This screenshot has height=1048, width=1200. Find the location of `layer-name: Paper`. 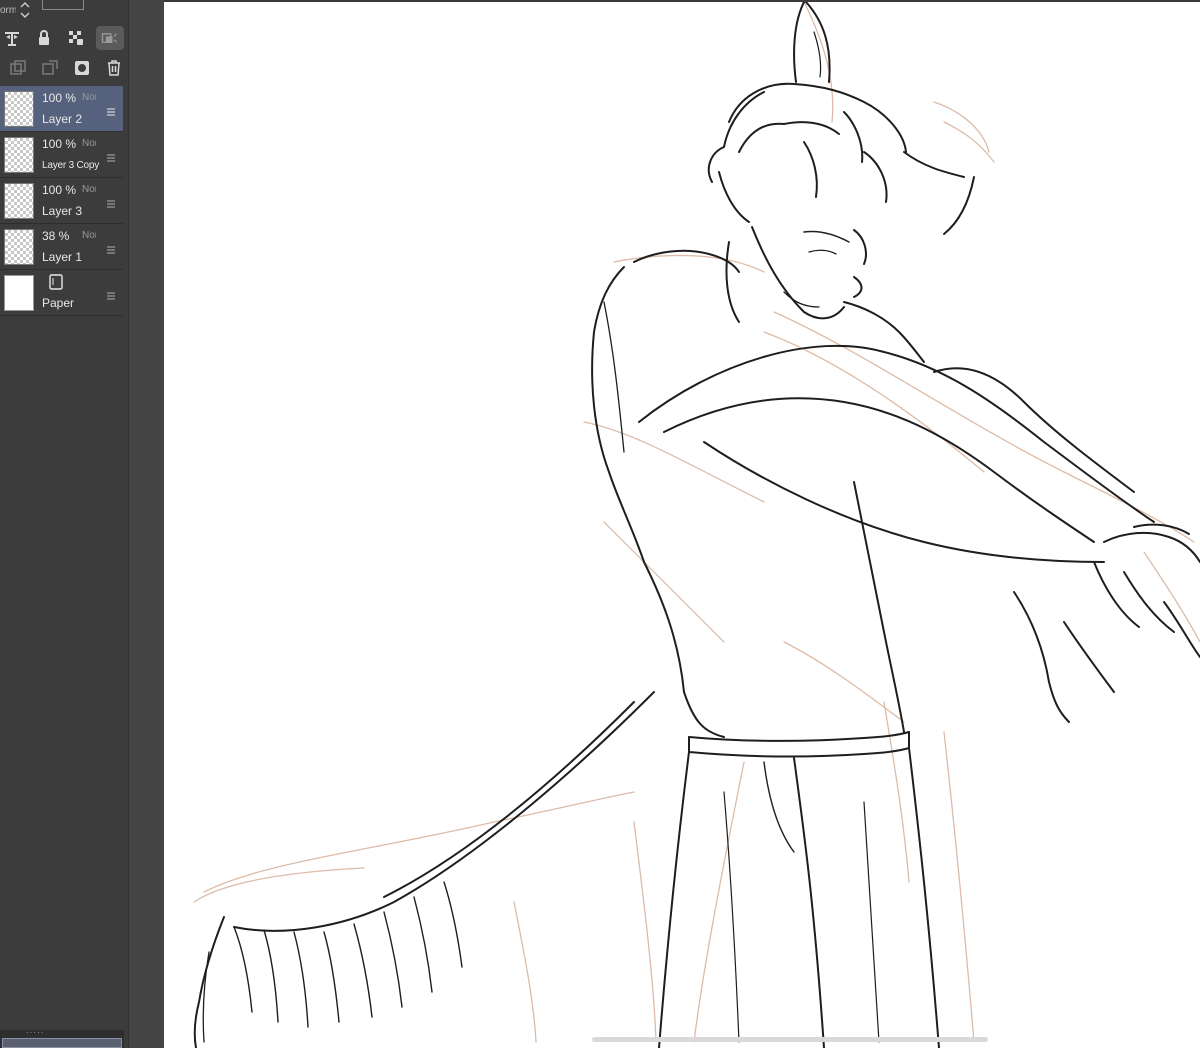

layer-name: Paper is located at coordinates (58, 303).